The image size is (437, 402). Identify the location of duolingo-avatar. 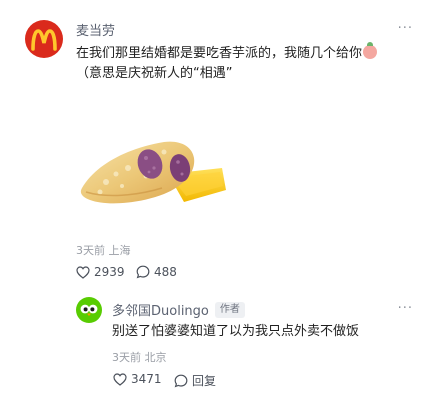
(89, 310).